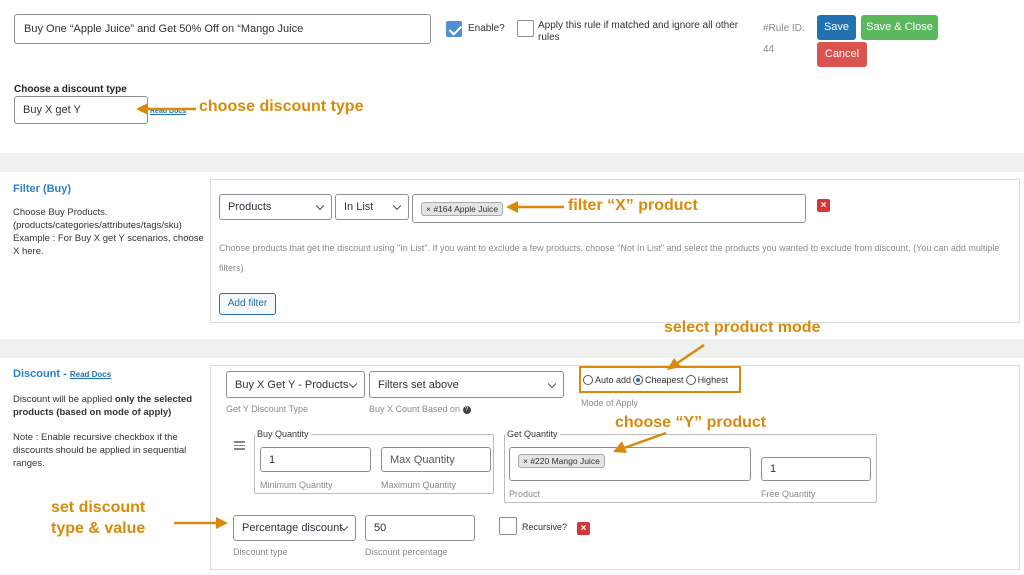 The image size is (1024, 575). I want to click on filter-type-select: Products, so click(275, 207).